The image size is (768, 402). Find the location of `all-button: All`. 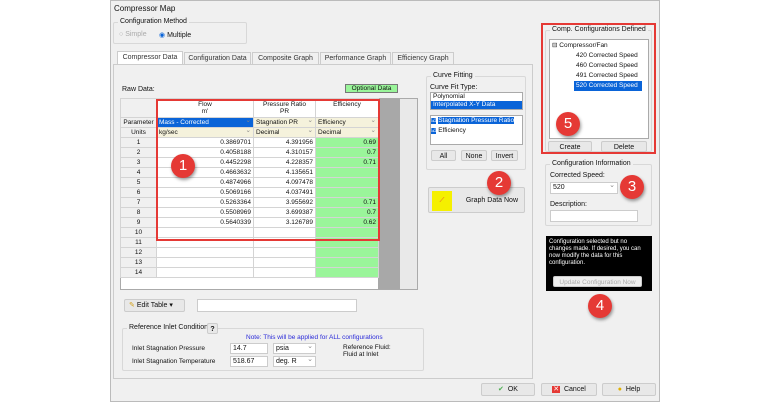

all-button: All is located at coordinates (443, 155).